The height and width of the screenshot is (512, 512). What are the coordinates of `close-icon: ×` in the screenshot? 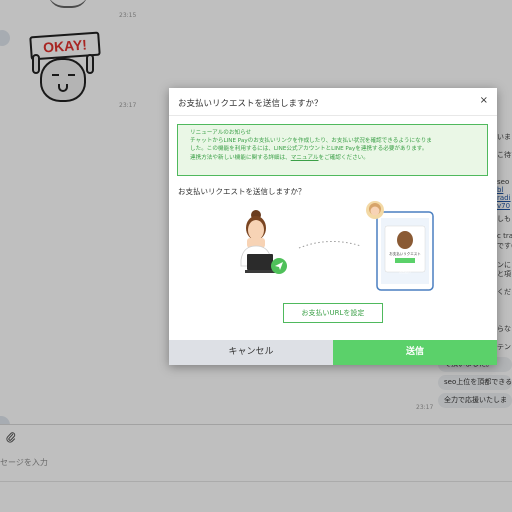 It's located at (484, 100).